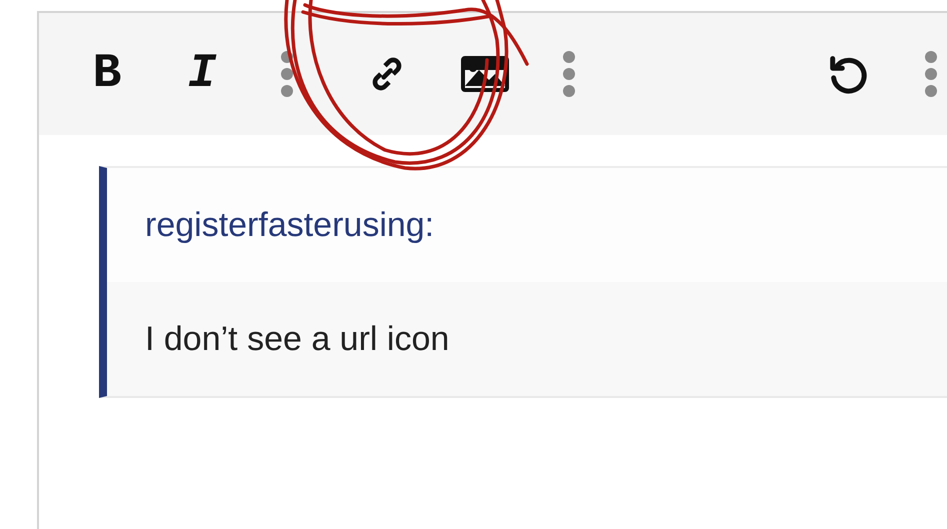 The image size is (947, 529). I want to click on image-icon, so click(485, 74).